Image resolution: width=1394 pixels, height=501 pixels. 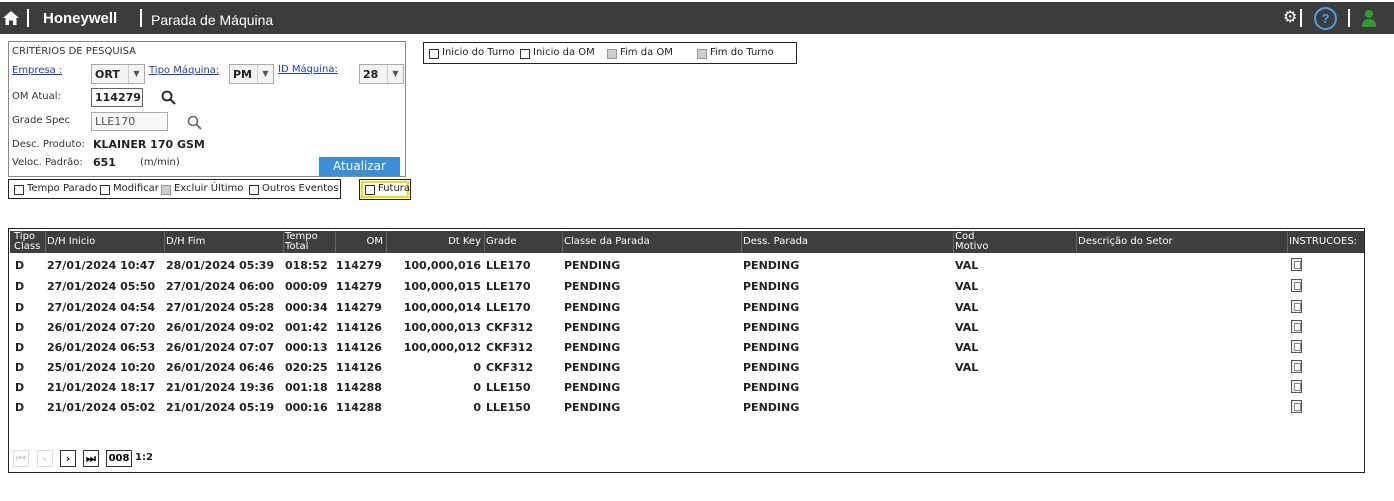 I want to click on id-maquina-link: ID Máquina:, so click(x=308, y=69).